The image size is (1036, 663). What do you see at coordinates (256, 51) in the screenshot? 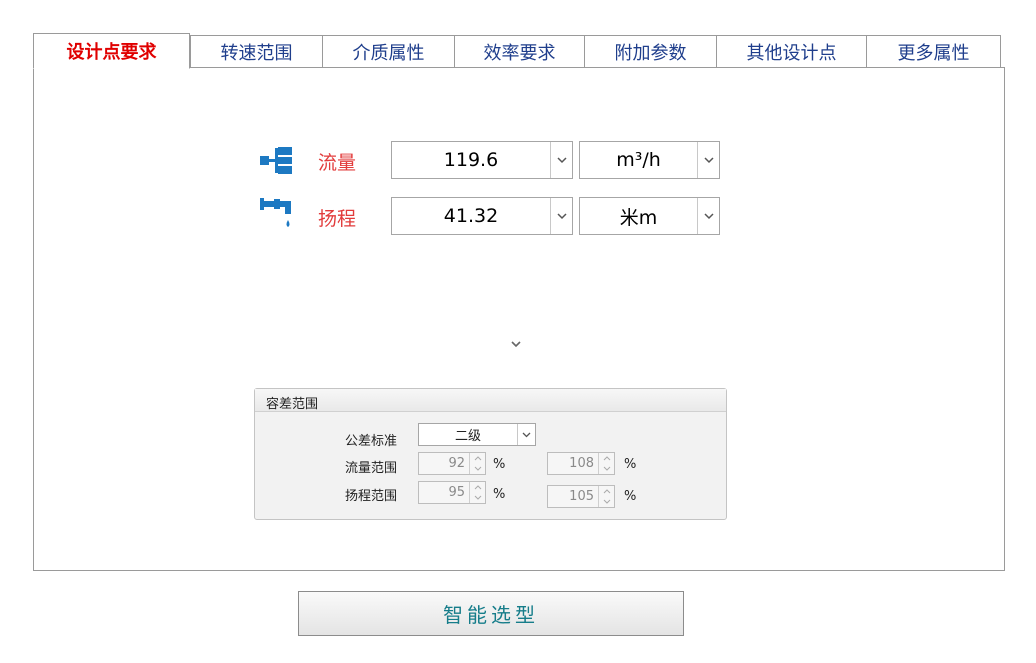
I see `tab-speed-range: 转速范围` at bounding box center [256, 51].